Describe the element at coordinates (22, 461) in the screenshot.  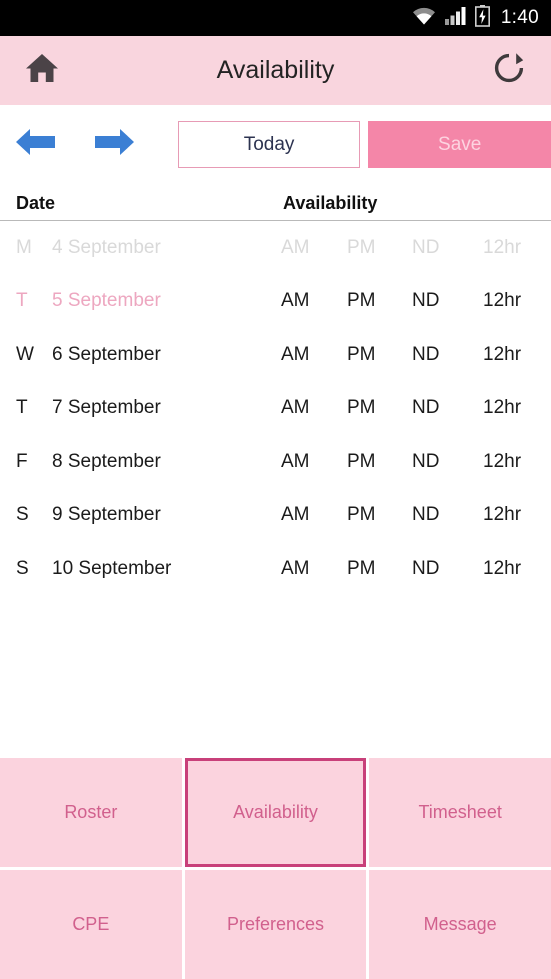
I see `row-day-of-week: F` at that location.